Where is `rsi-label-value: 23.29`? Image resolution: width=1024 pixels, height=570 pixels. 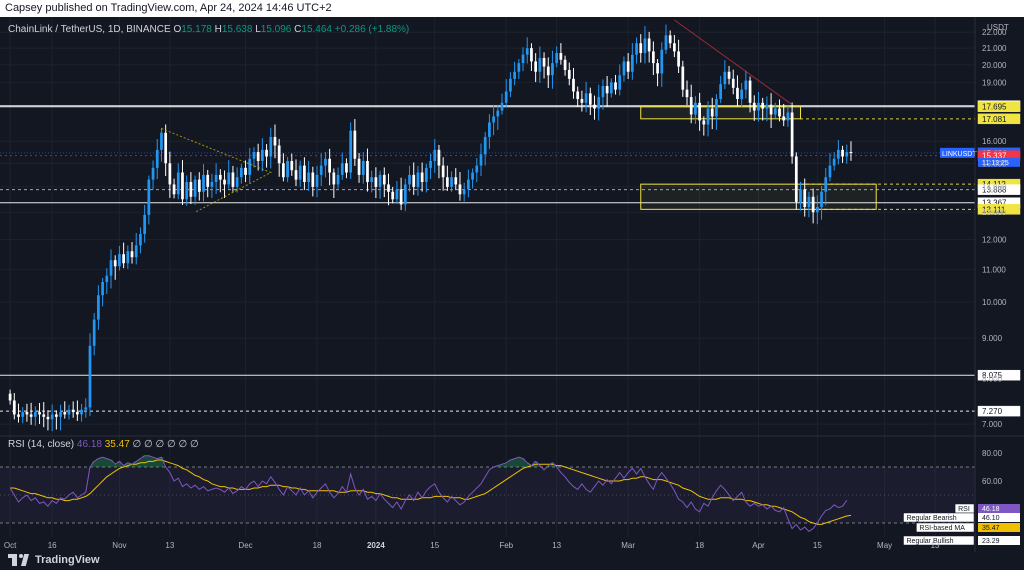
rsi-label-value: 23.29 is located at coordinates (991, 541).